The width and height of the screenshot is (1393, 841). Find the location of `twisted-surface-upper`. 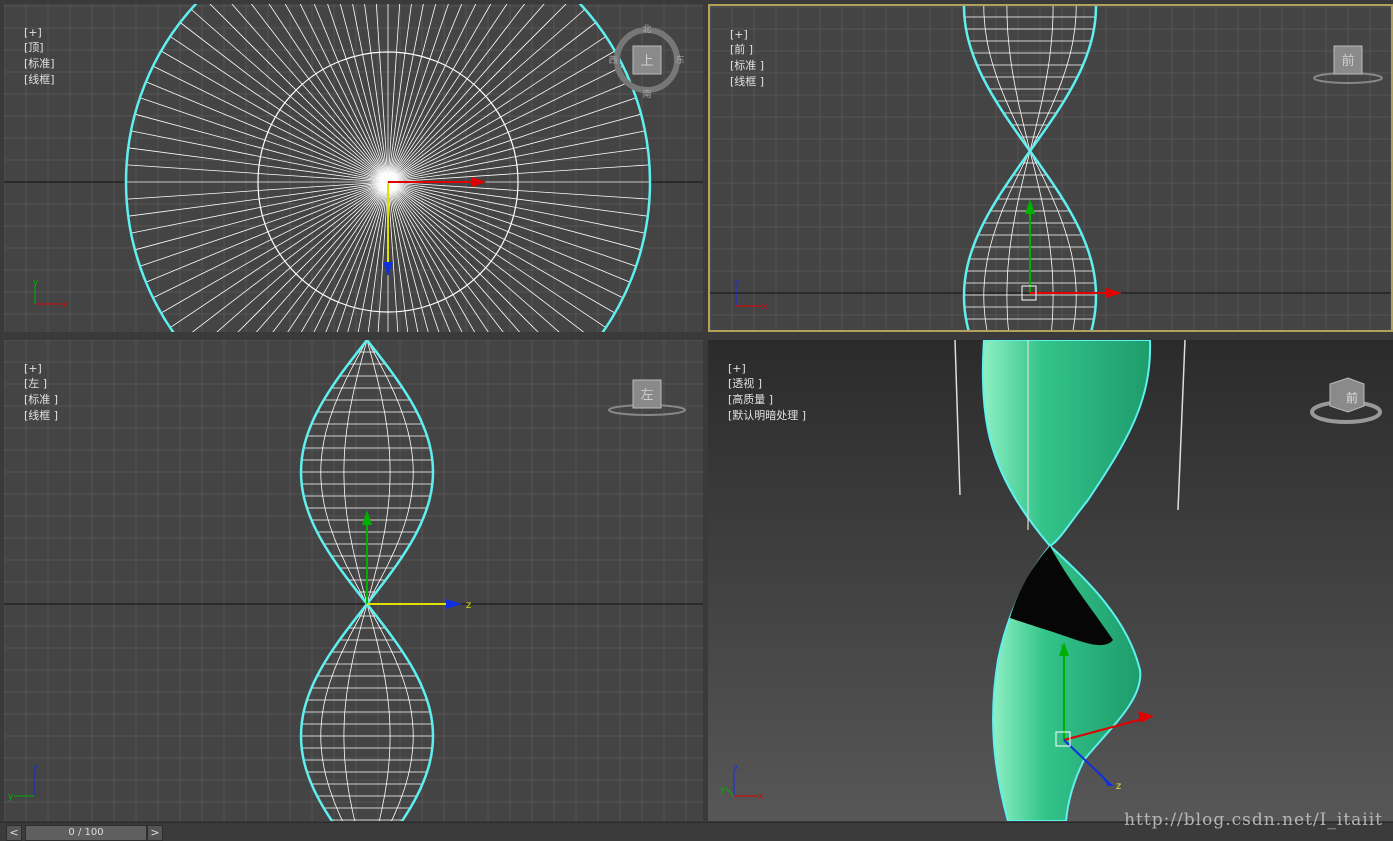

twisted-surface-upper is located at coordinates (1066, 444).